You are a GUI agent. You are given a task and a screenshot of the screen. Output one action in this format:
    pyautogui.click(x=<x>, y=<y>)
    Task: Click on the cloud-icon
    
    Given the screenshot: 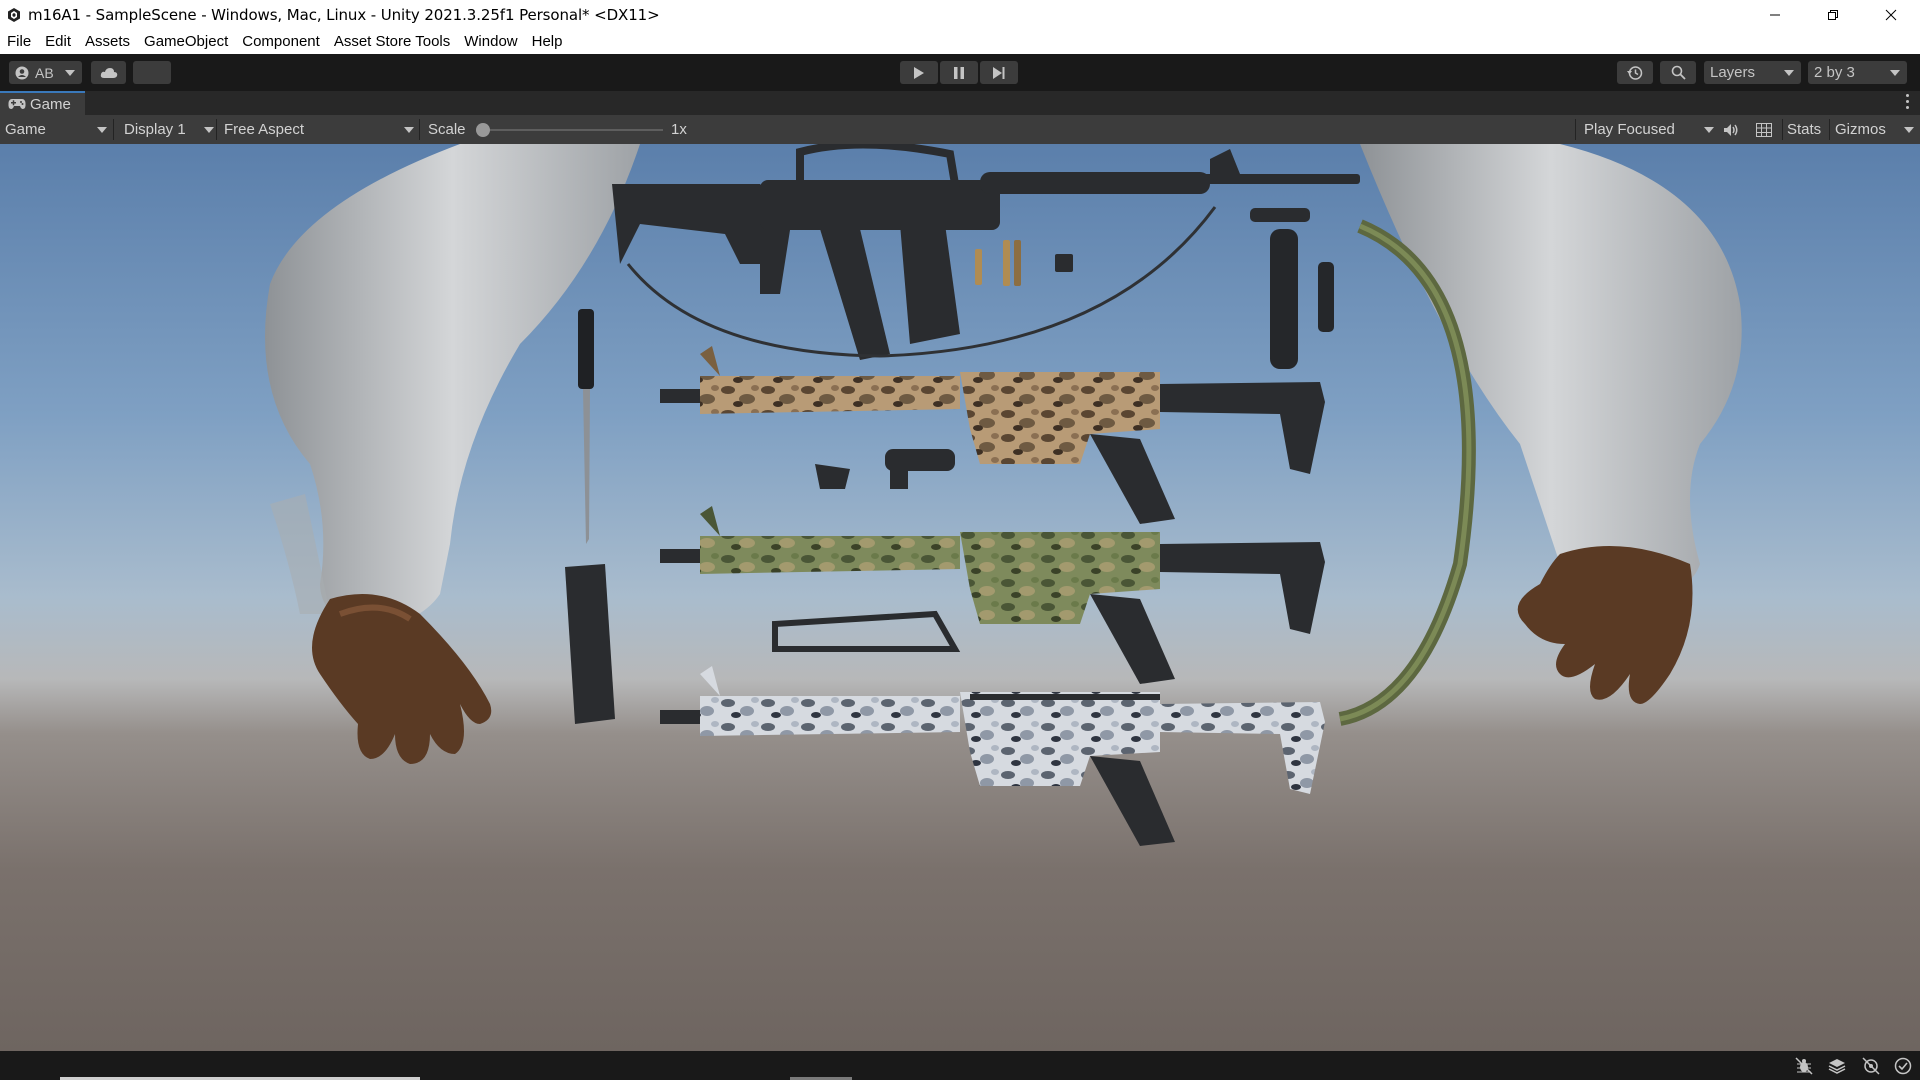 What is the action you would take?
    pyautogui.click(x=108, y=72)
    